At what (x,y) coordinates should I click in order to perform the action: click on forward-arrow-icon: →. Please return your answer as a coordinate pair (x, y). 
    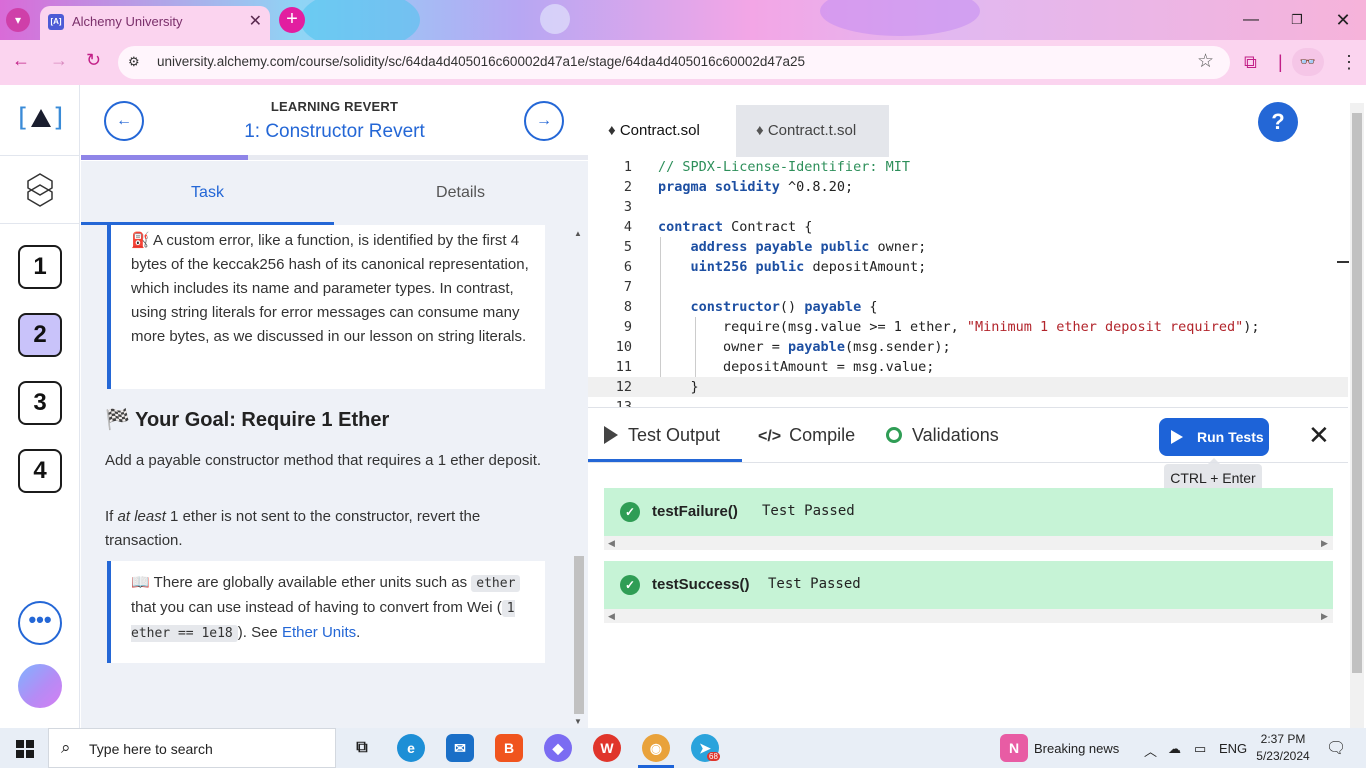
    Looking at the image, I should click on (59, 60).